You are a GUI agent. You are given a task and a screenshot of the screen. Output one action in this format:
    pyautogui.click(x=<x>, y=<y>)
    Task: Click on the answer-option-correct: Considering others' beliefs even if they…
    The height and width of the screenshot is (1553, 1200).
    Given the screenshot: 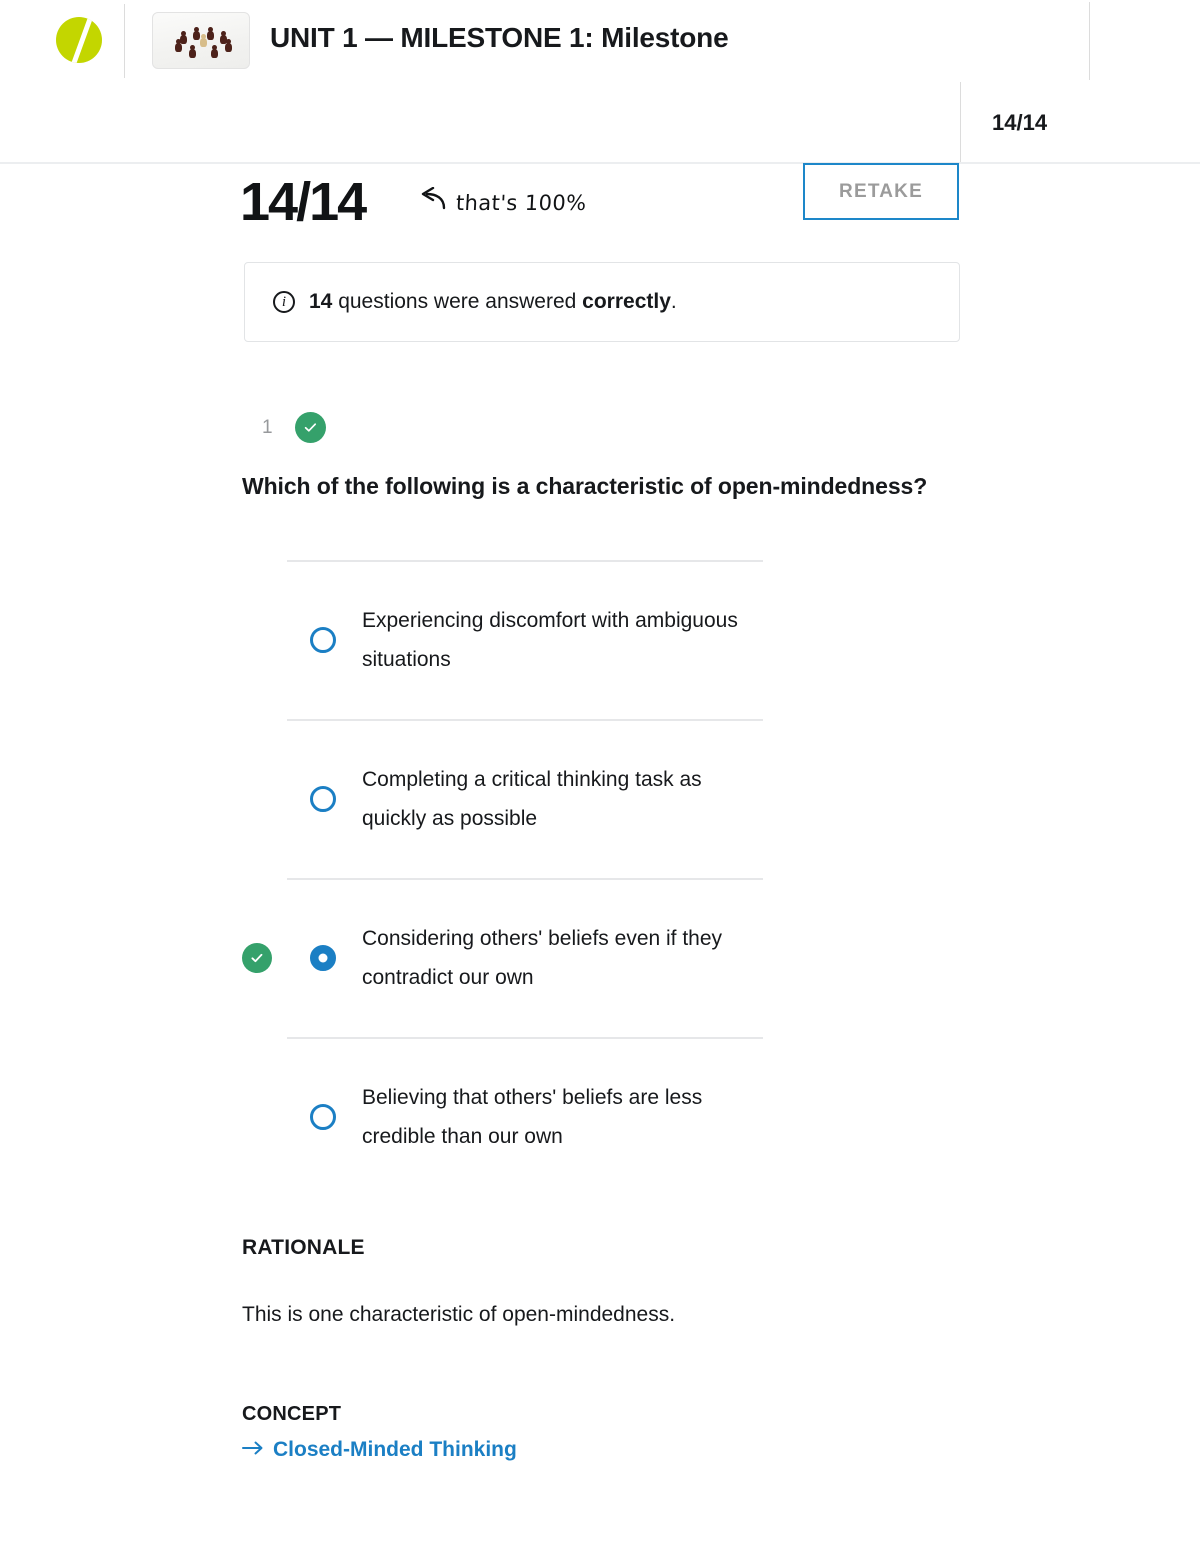 What is the action you would take?
    pyautogui.click(x=622, y=957)
    